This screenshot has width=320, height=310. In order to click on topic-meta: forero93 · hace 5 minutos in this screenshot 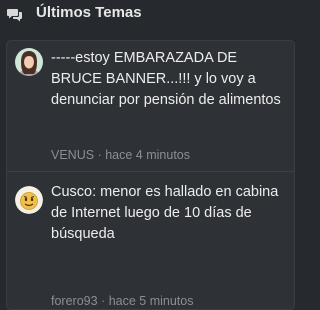, I will do `click(122, 301)`.